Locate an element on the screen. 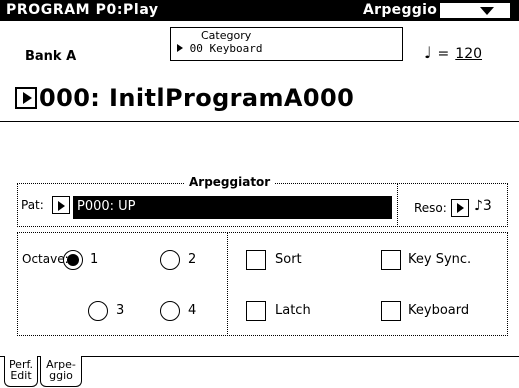 The image size is (519, 388). arpeggiator-section-label: Arpeggiator is located at coordinates (230, 182).